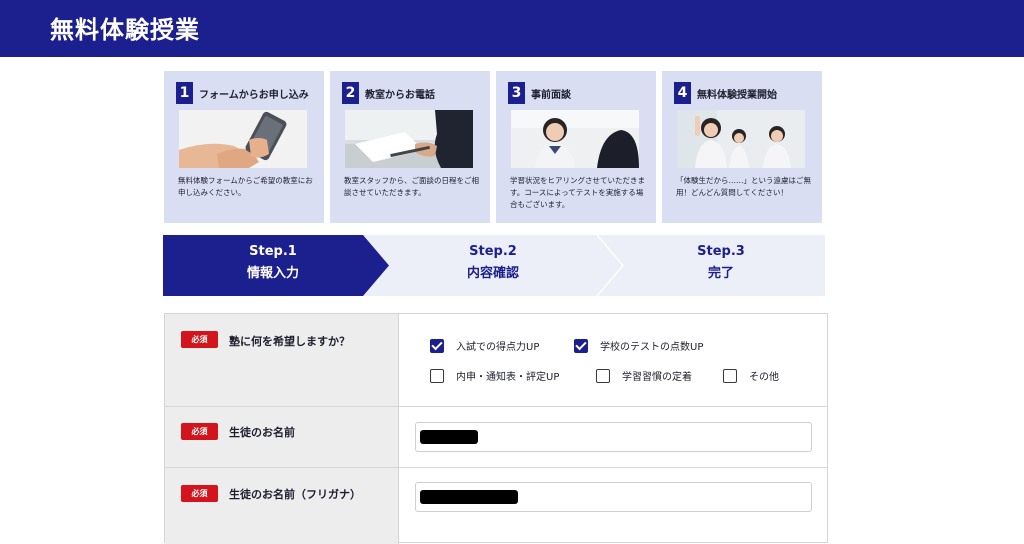  What do you see at coordinates (508, 377) in the screenshot?
I see `checkbox-label: 内申・通知表・評定UP` at bounding box center [508, 377].